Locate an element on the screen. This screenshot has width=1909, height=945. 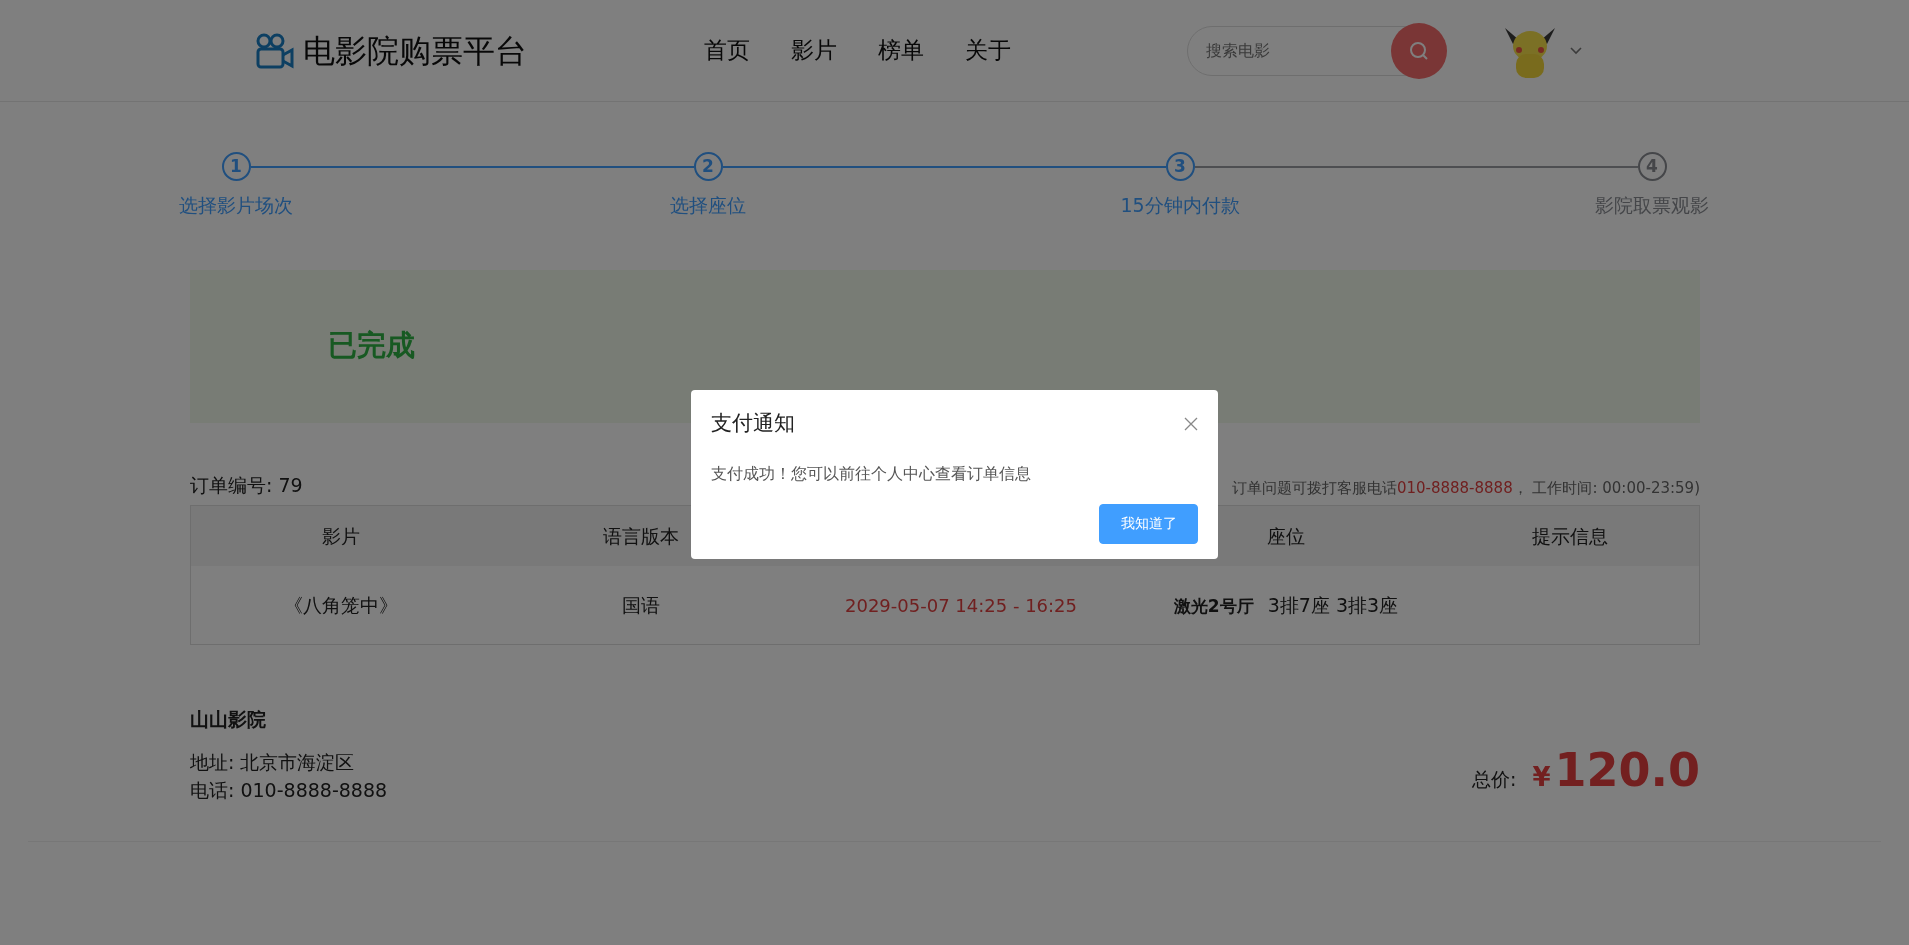
step-label: 选择影片场次 is located at coordinates (236, 205).